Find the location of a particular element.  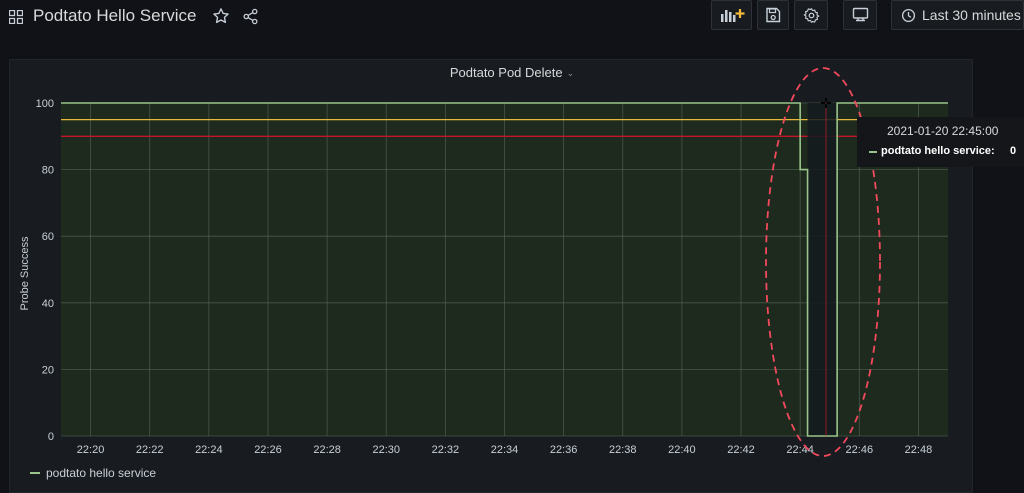

x-tick-label: 22:36 is located at coordinates (564, 450).